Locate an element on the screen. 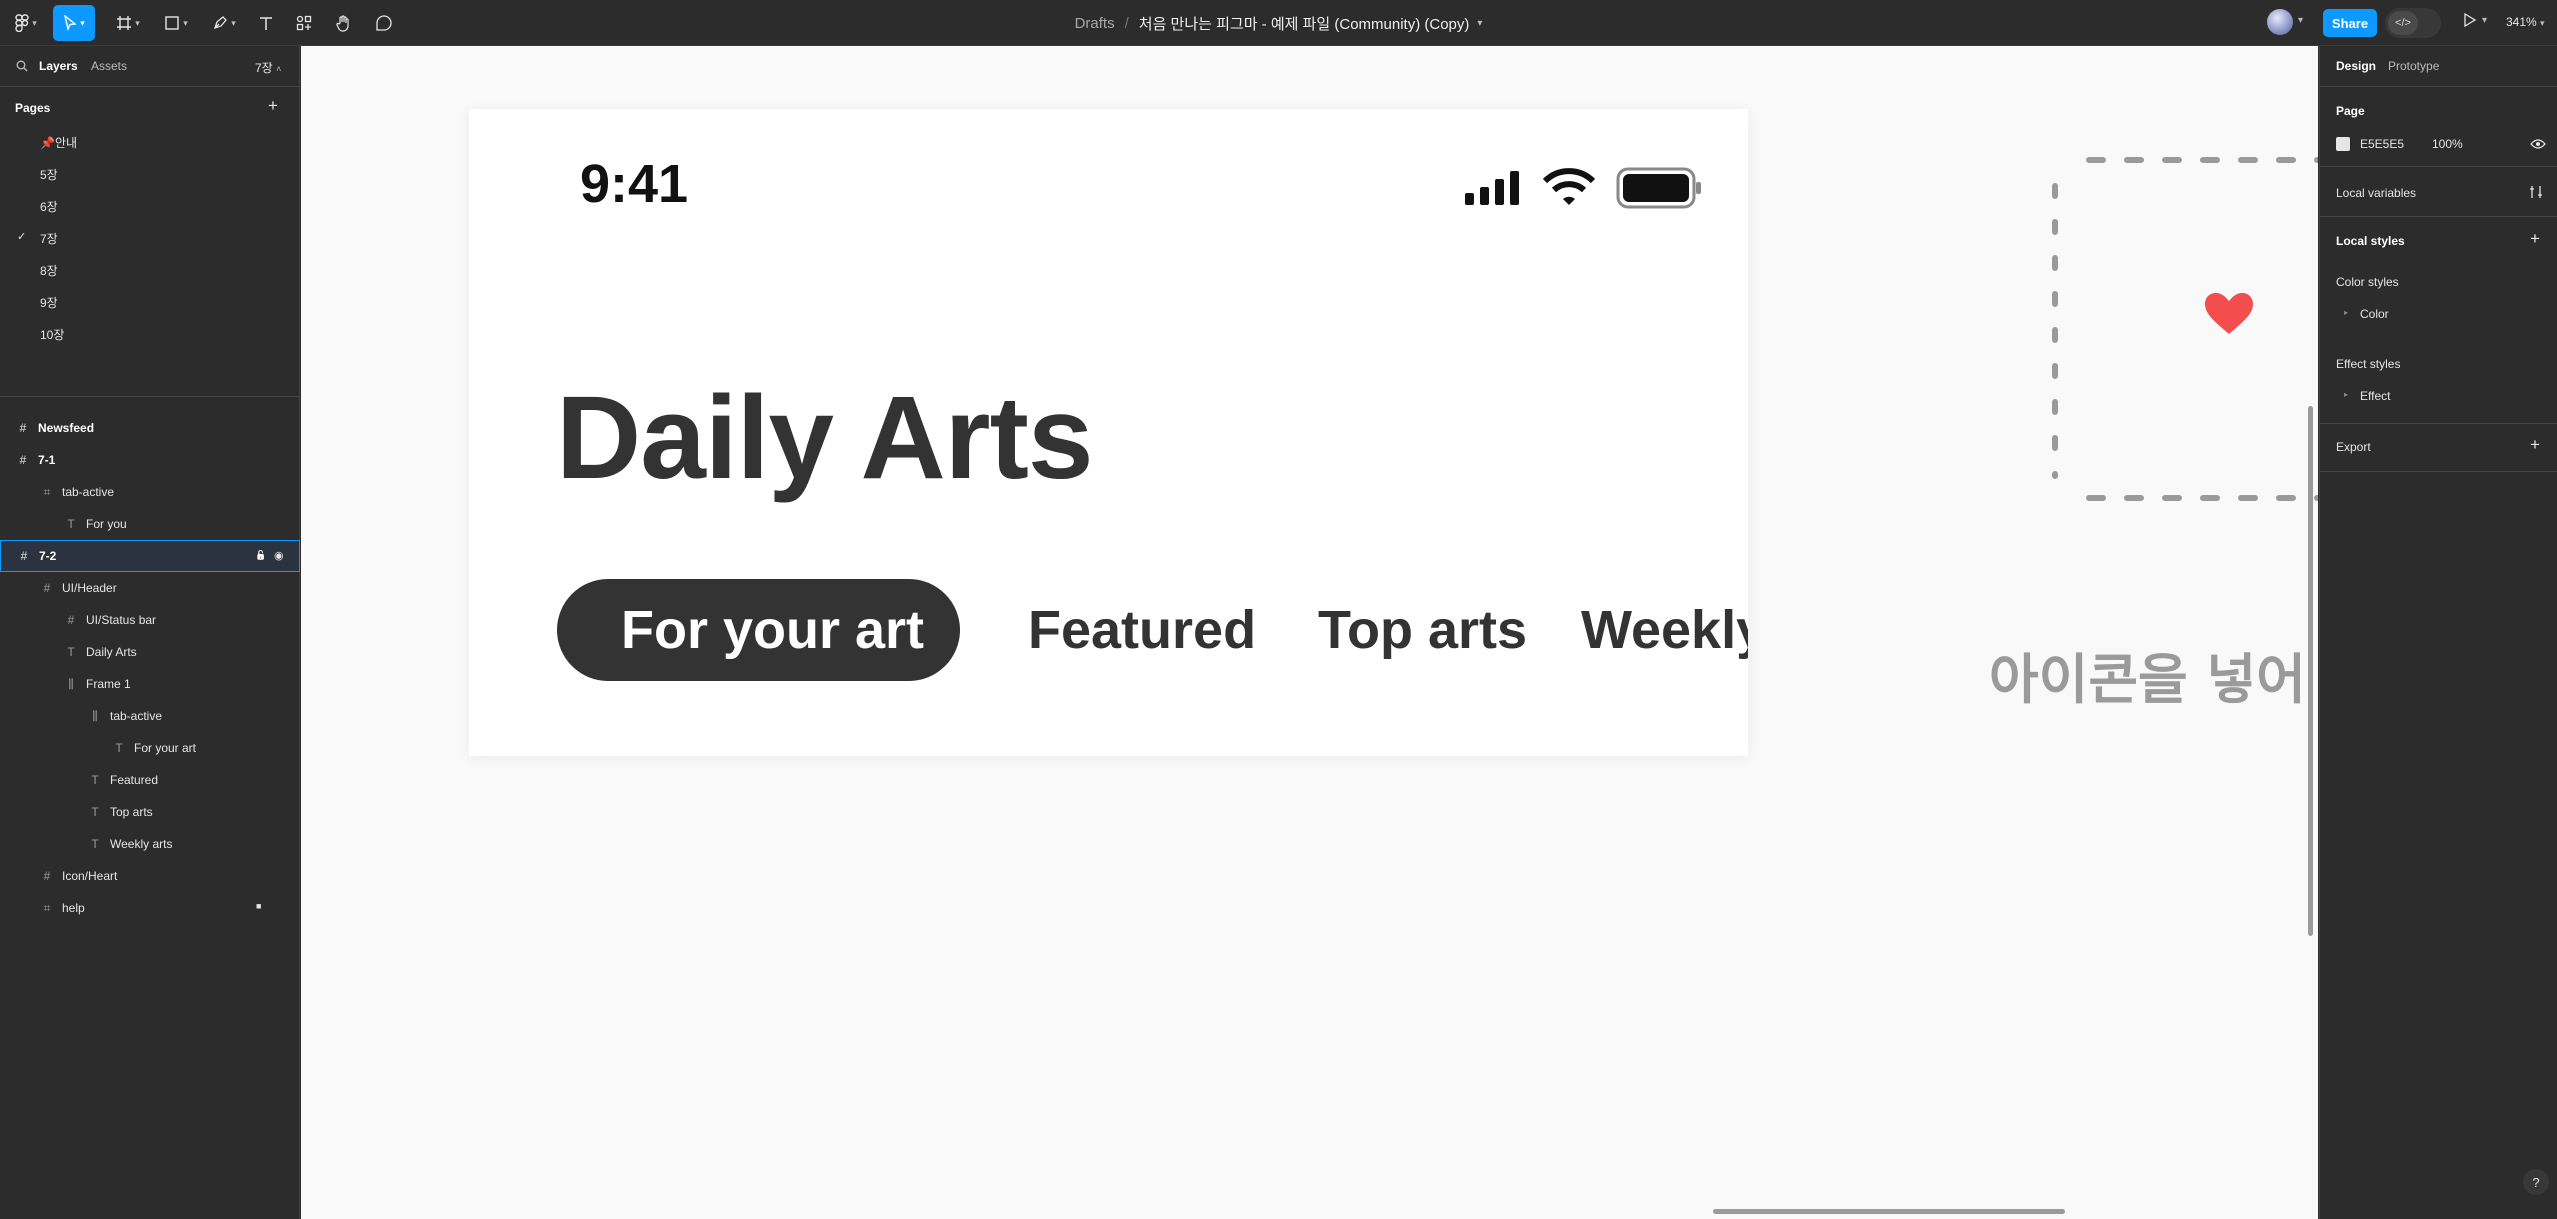 This screenshot has height=1219, width=2557. layer-label: Frame 1 is located at coordinates (108, 684).